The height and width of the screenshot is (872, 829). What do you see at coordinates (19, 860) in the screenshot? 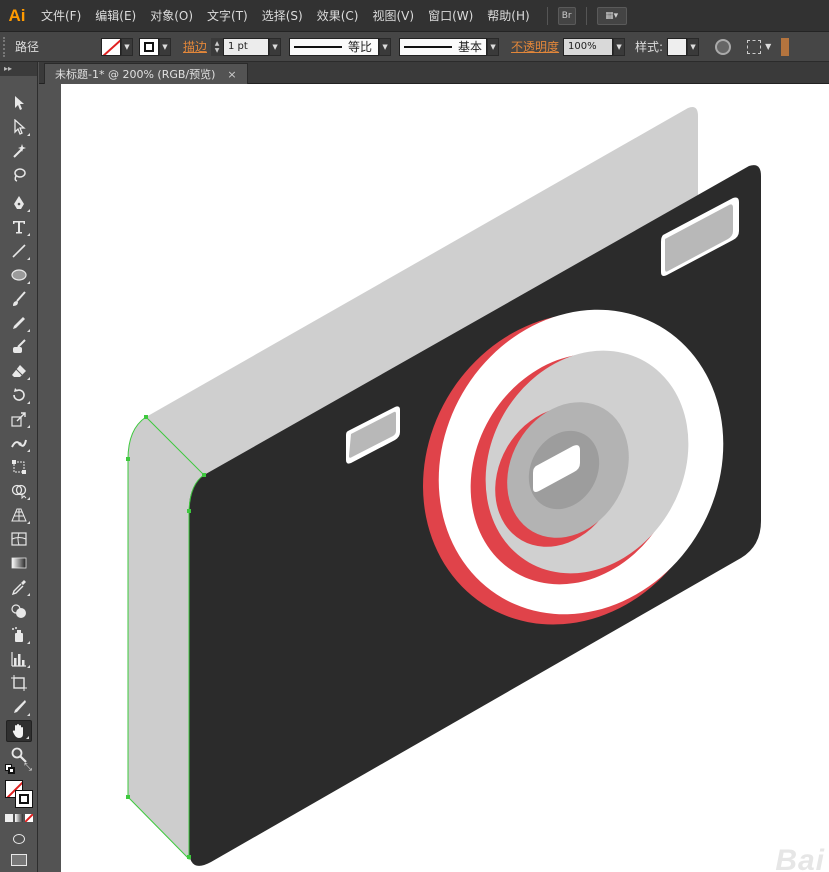
I see `screen-mode-icon` at bounding box center [19, 860].